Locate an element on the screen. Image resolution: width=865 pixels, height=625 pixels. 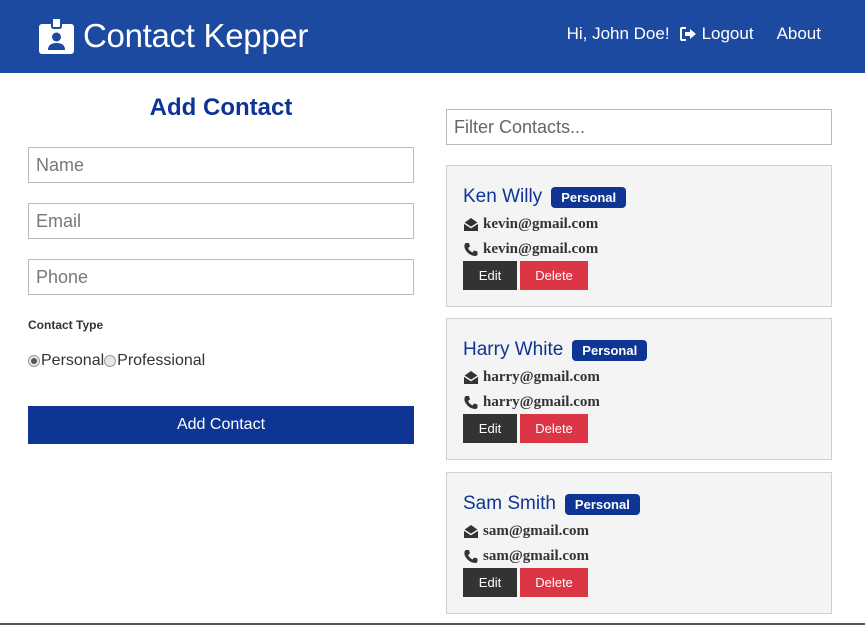
logout-label: Logout is located at coordinates (727, 33).